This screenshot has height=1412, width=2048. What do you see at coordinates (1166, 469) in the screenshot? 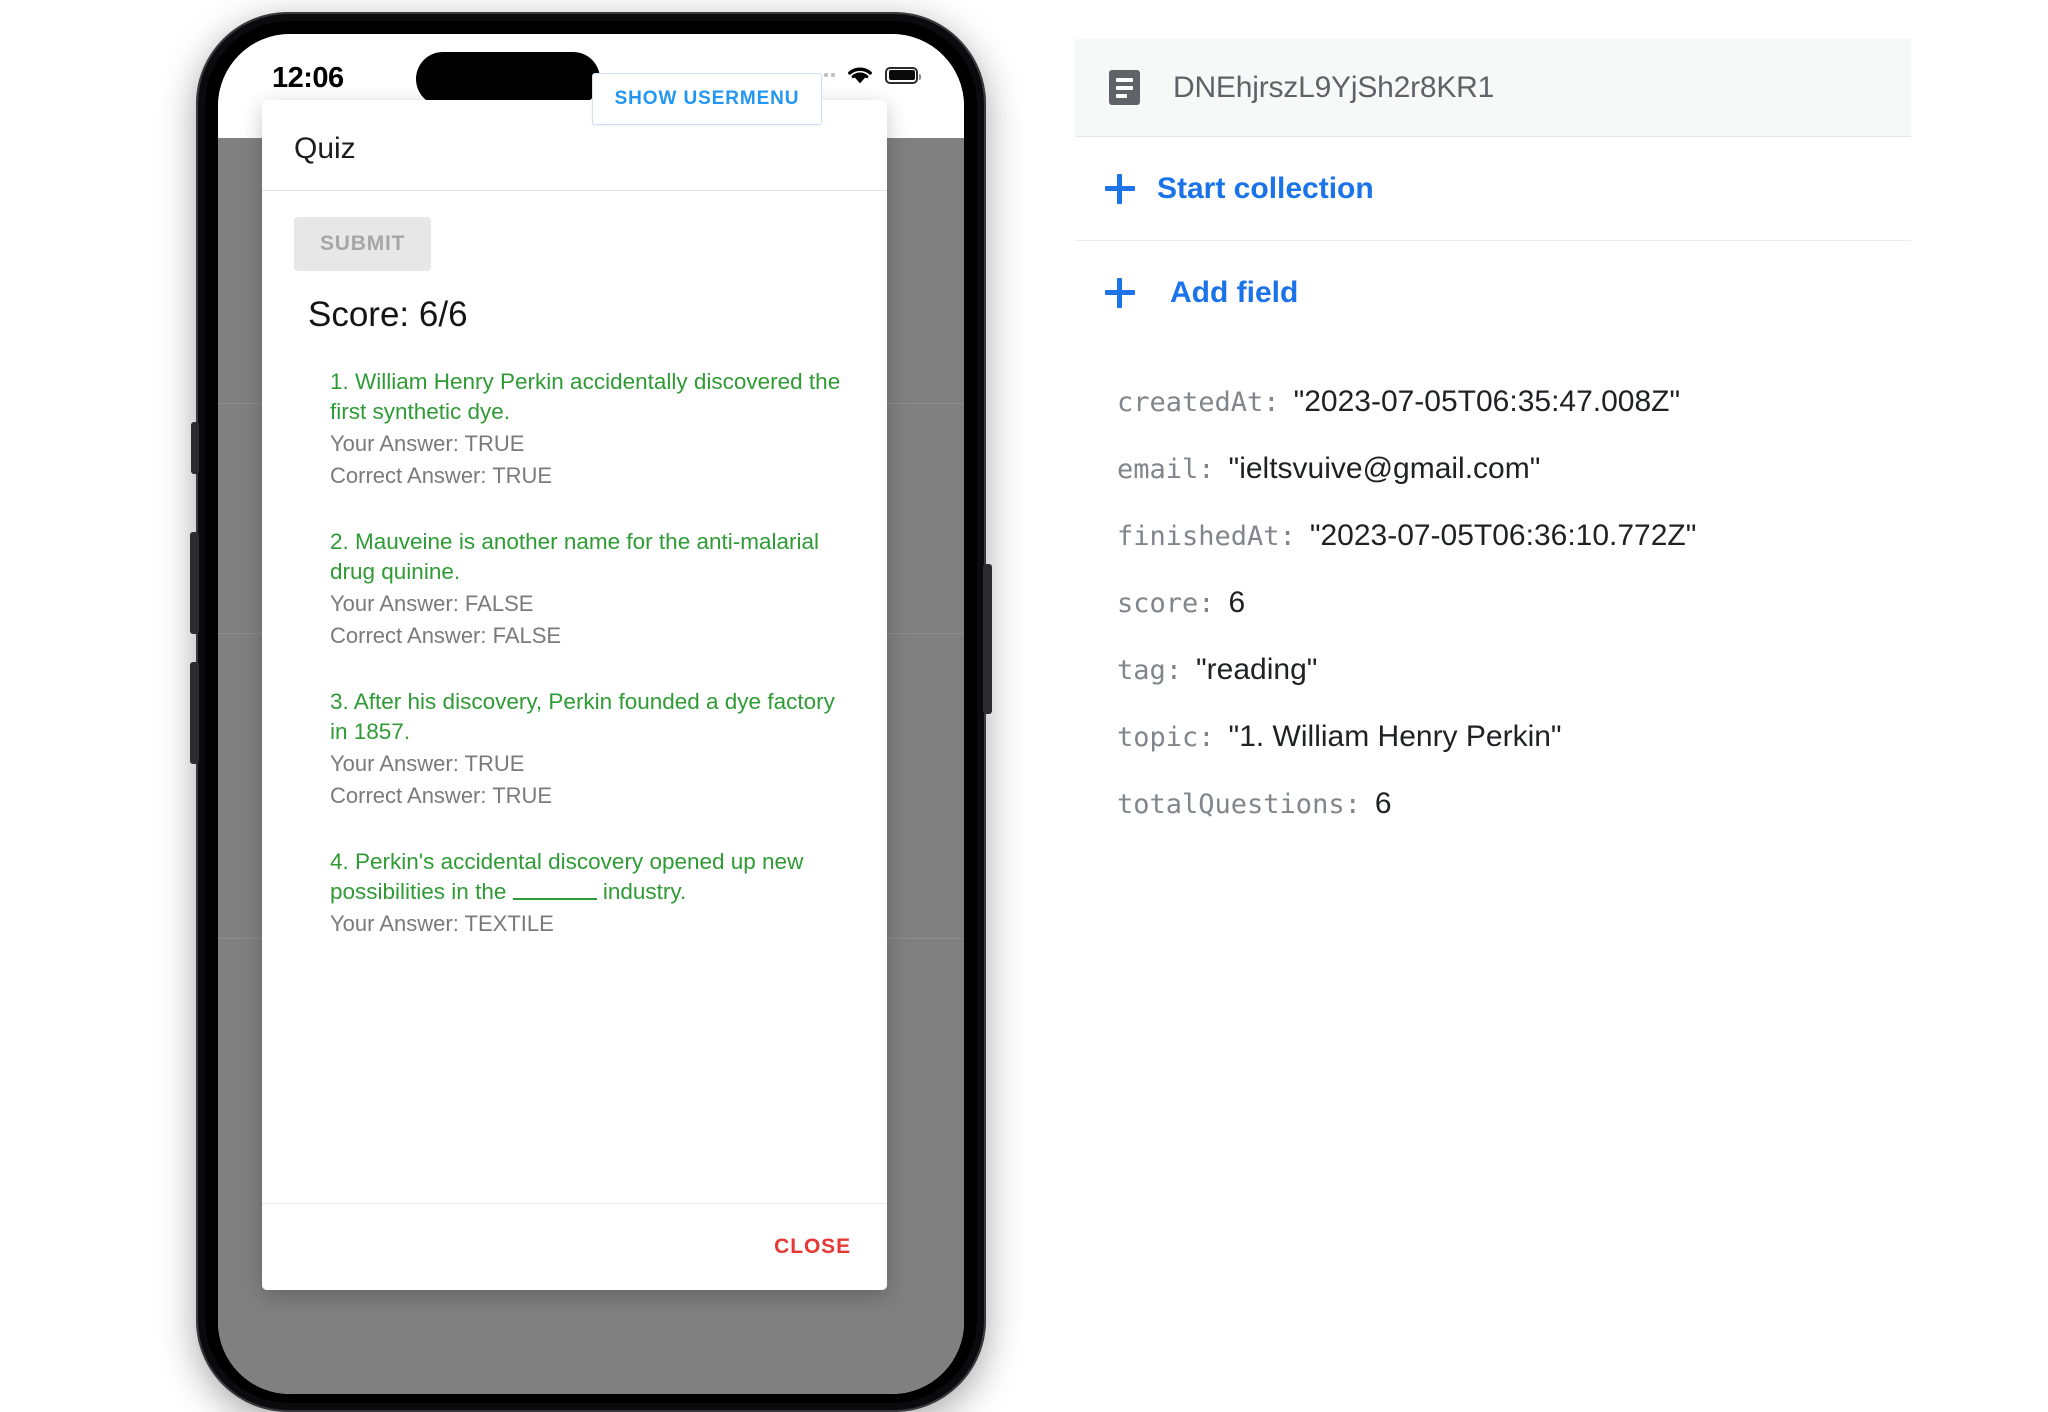
I see `field-key: email:` at bounding box center [1166, 469].